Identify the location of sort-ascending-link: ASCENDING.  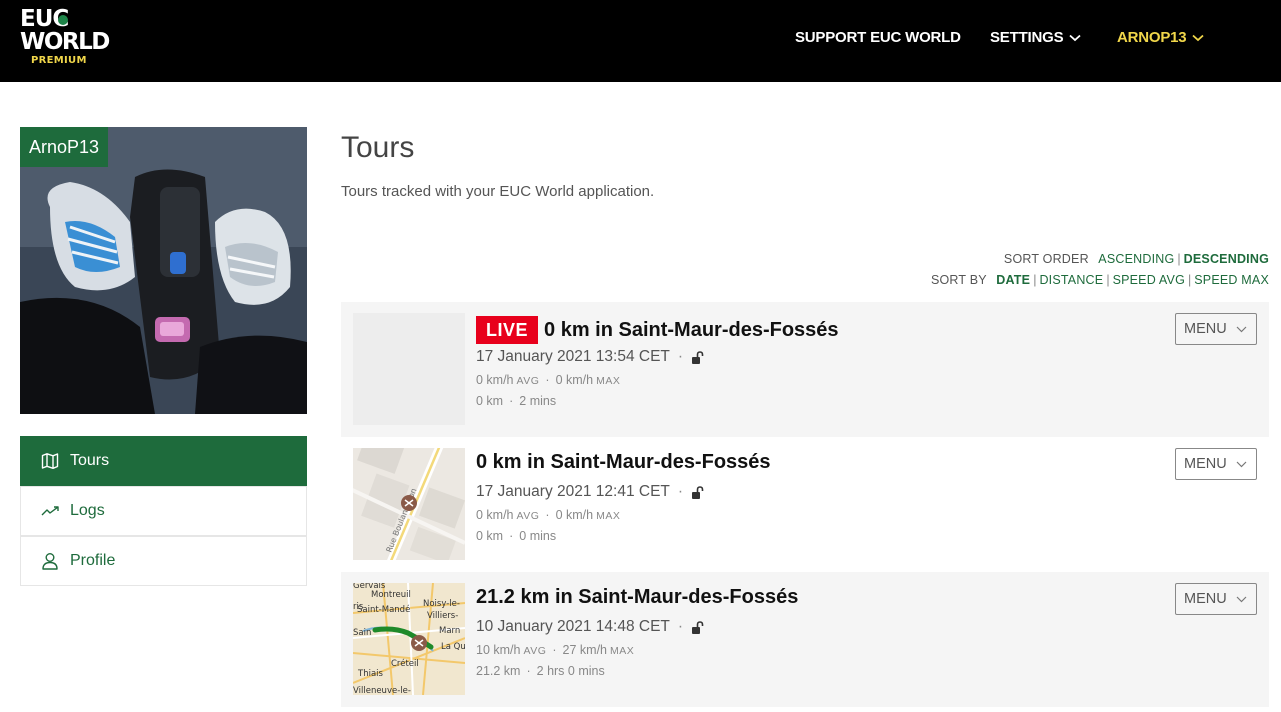
(1136, 259).